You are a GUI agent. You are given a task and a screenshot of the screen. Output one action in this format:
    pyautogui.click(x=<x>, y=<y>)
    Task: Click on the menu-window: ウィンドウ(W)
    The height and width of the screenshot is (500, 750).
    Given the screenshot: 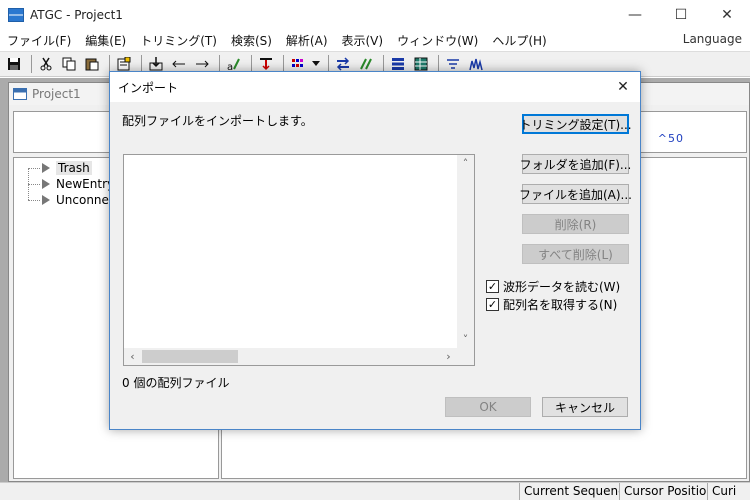 What is the action you would take?
    pyautogui.click(x=437, y=40)
    